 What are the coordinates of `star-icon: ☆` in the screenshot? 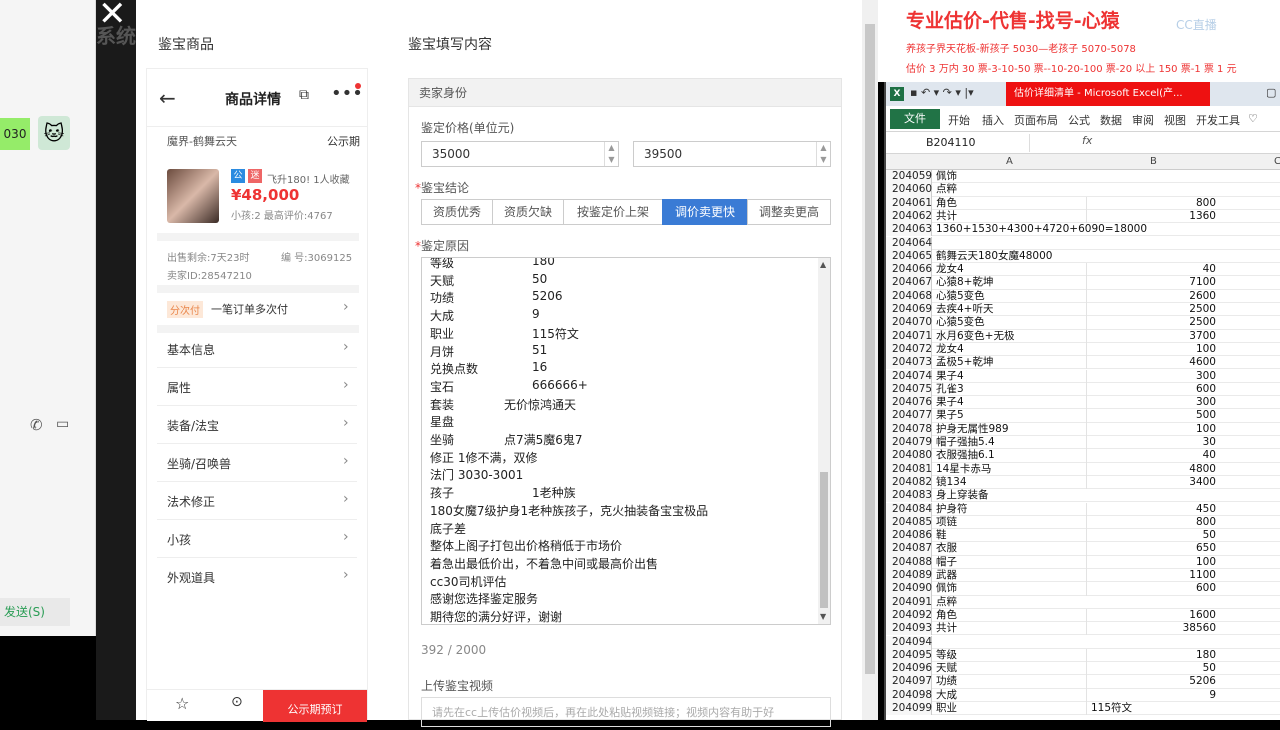 It's located at (182, 703).